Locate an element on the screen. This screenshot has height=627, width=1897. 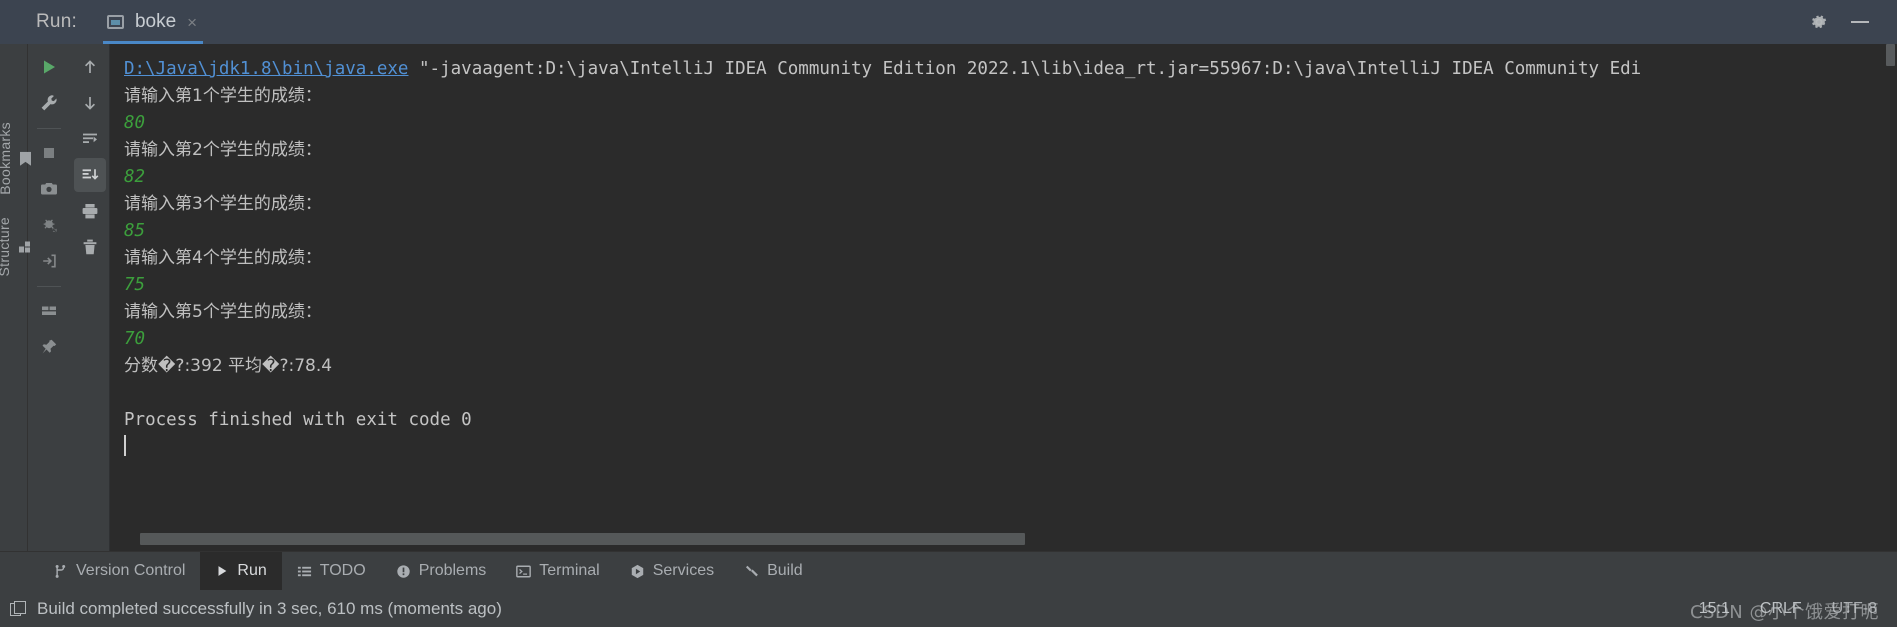
tab-label: Services is located at coordinates (683, 570).